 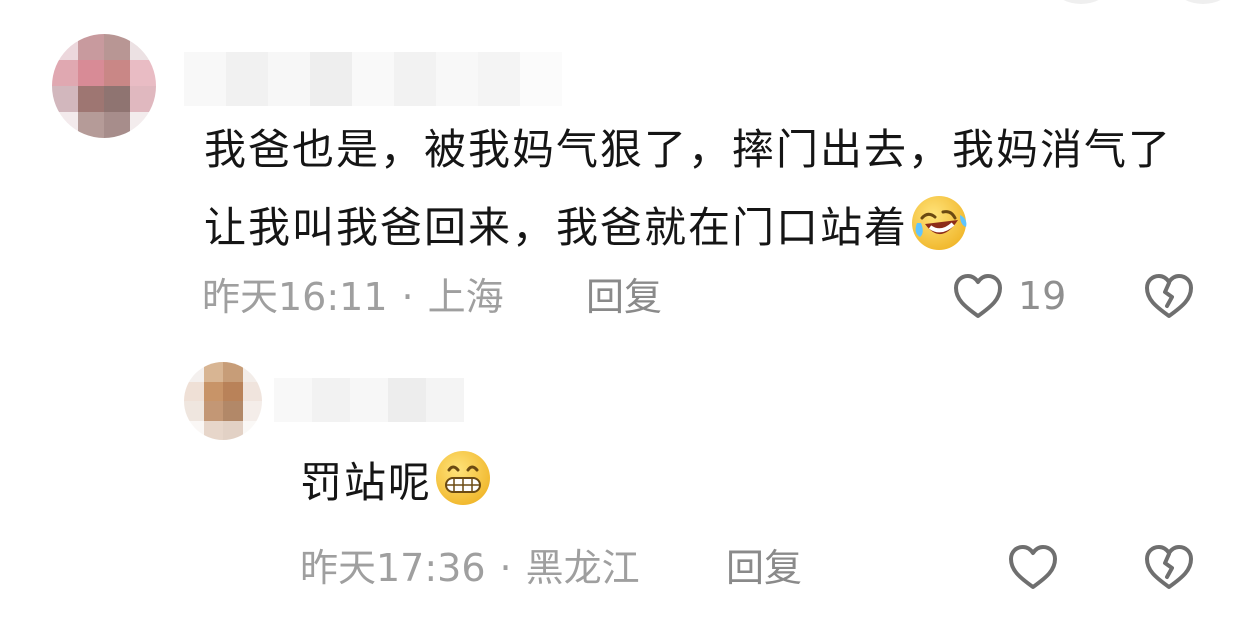 What do you see at coordinates (939, 223) in the screenshot?
I see `laughing-crying-emoji-icon` at bounding box center [939, 223].